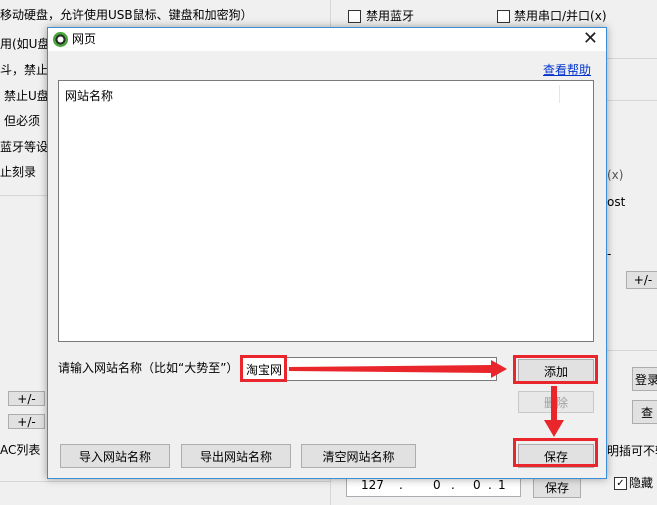 The height and width of the screenshot is (505, 657). I want to click on export-button: 导出网站名称, so click(236, 456).